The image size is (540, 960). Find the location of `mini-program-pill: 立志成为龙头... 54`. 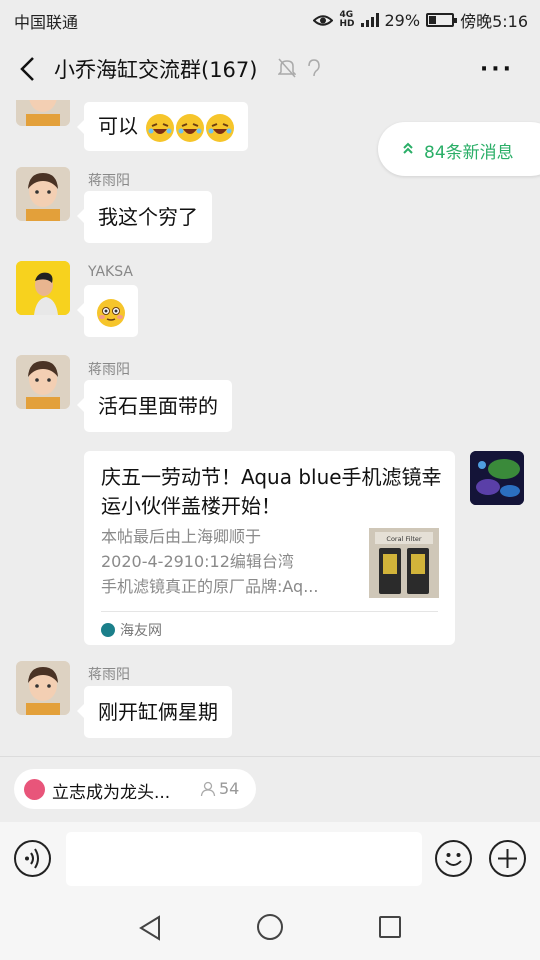

mini-program-pill: 立志成为龙头... 54 is located at coordinates (135, 789).